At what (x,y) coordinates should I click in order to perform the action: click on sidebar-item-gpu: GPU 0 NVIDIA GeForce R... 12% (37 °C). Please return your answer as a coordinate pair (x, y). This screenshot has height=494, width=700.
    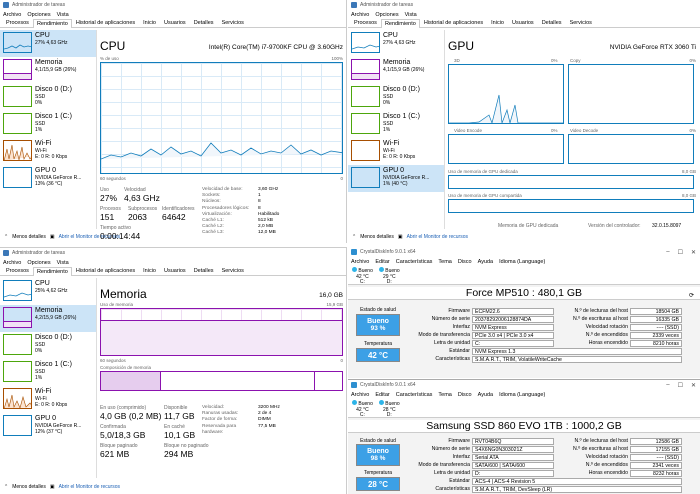
    Looking at the image, I should click on (48, 426).